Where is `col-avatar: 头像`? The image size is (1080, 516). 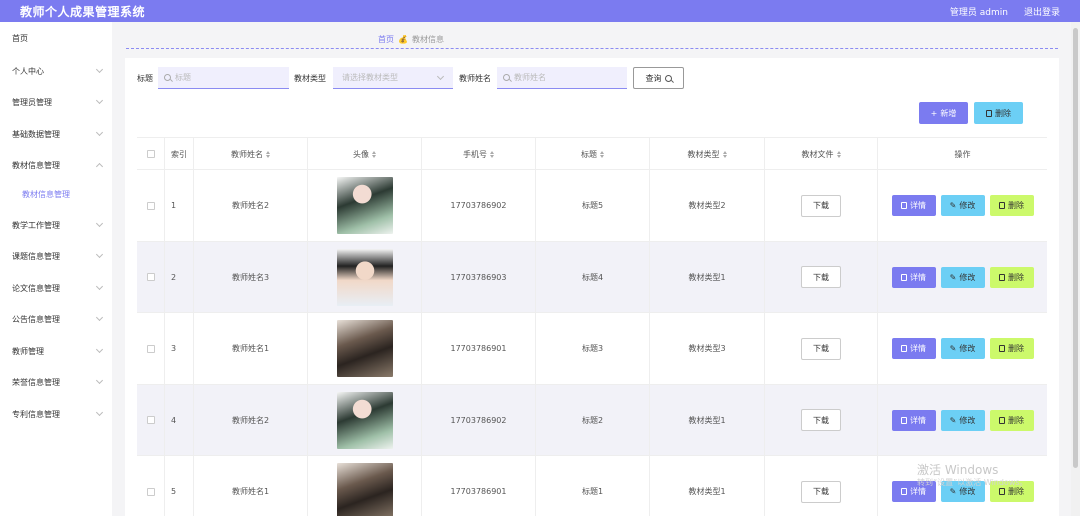 col-avatar: 头像 is located at coordinates (365, 154).